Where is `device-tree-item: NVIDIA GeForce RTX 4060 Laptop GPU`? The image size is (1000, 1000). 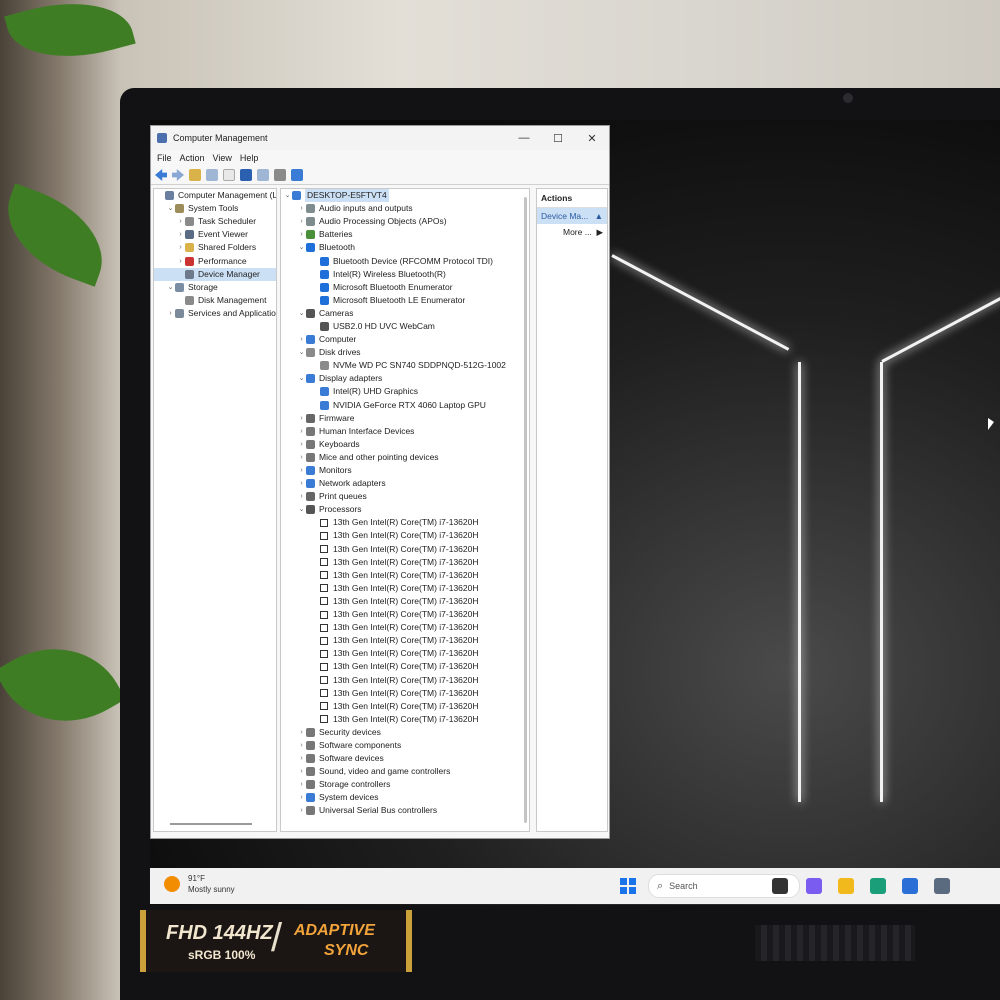 device-tree-item: NVIDIA GeForce RTX 4060 Laptop GPU is located at coordinates (405, 405).